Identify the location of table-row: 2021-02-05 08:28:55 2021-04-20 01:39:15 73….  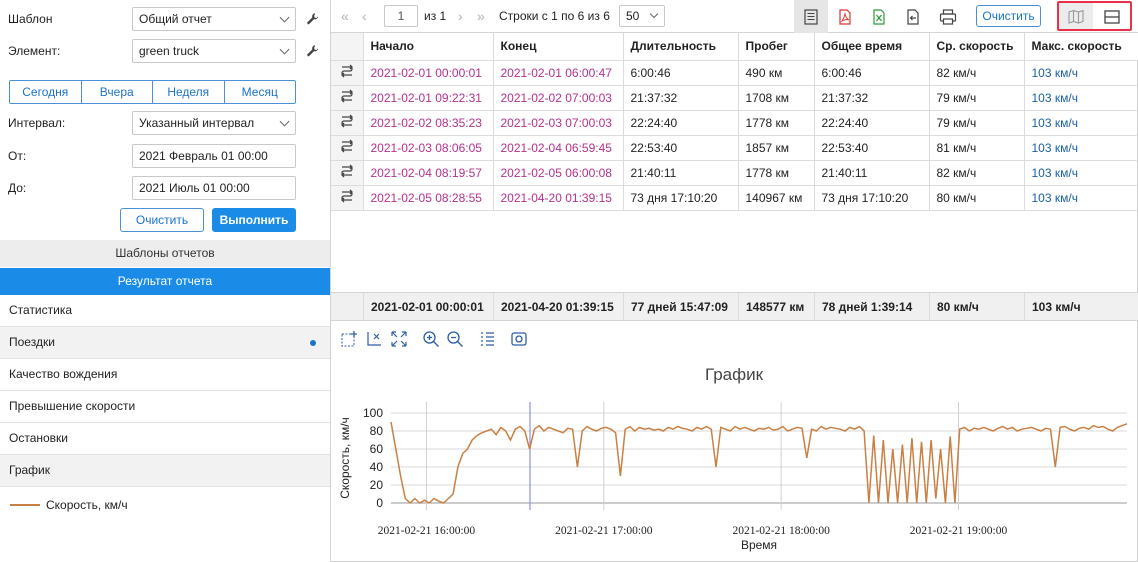
(734, 198).